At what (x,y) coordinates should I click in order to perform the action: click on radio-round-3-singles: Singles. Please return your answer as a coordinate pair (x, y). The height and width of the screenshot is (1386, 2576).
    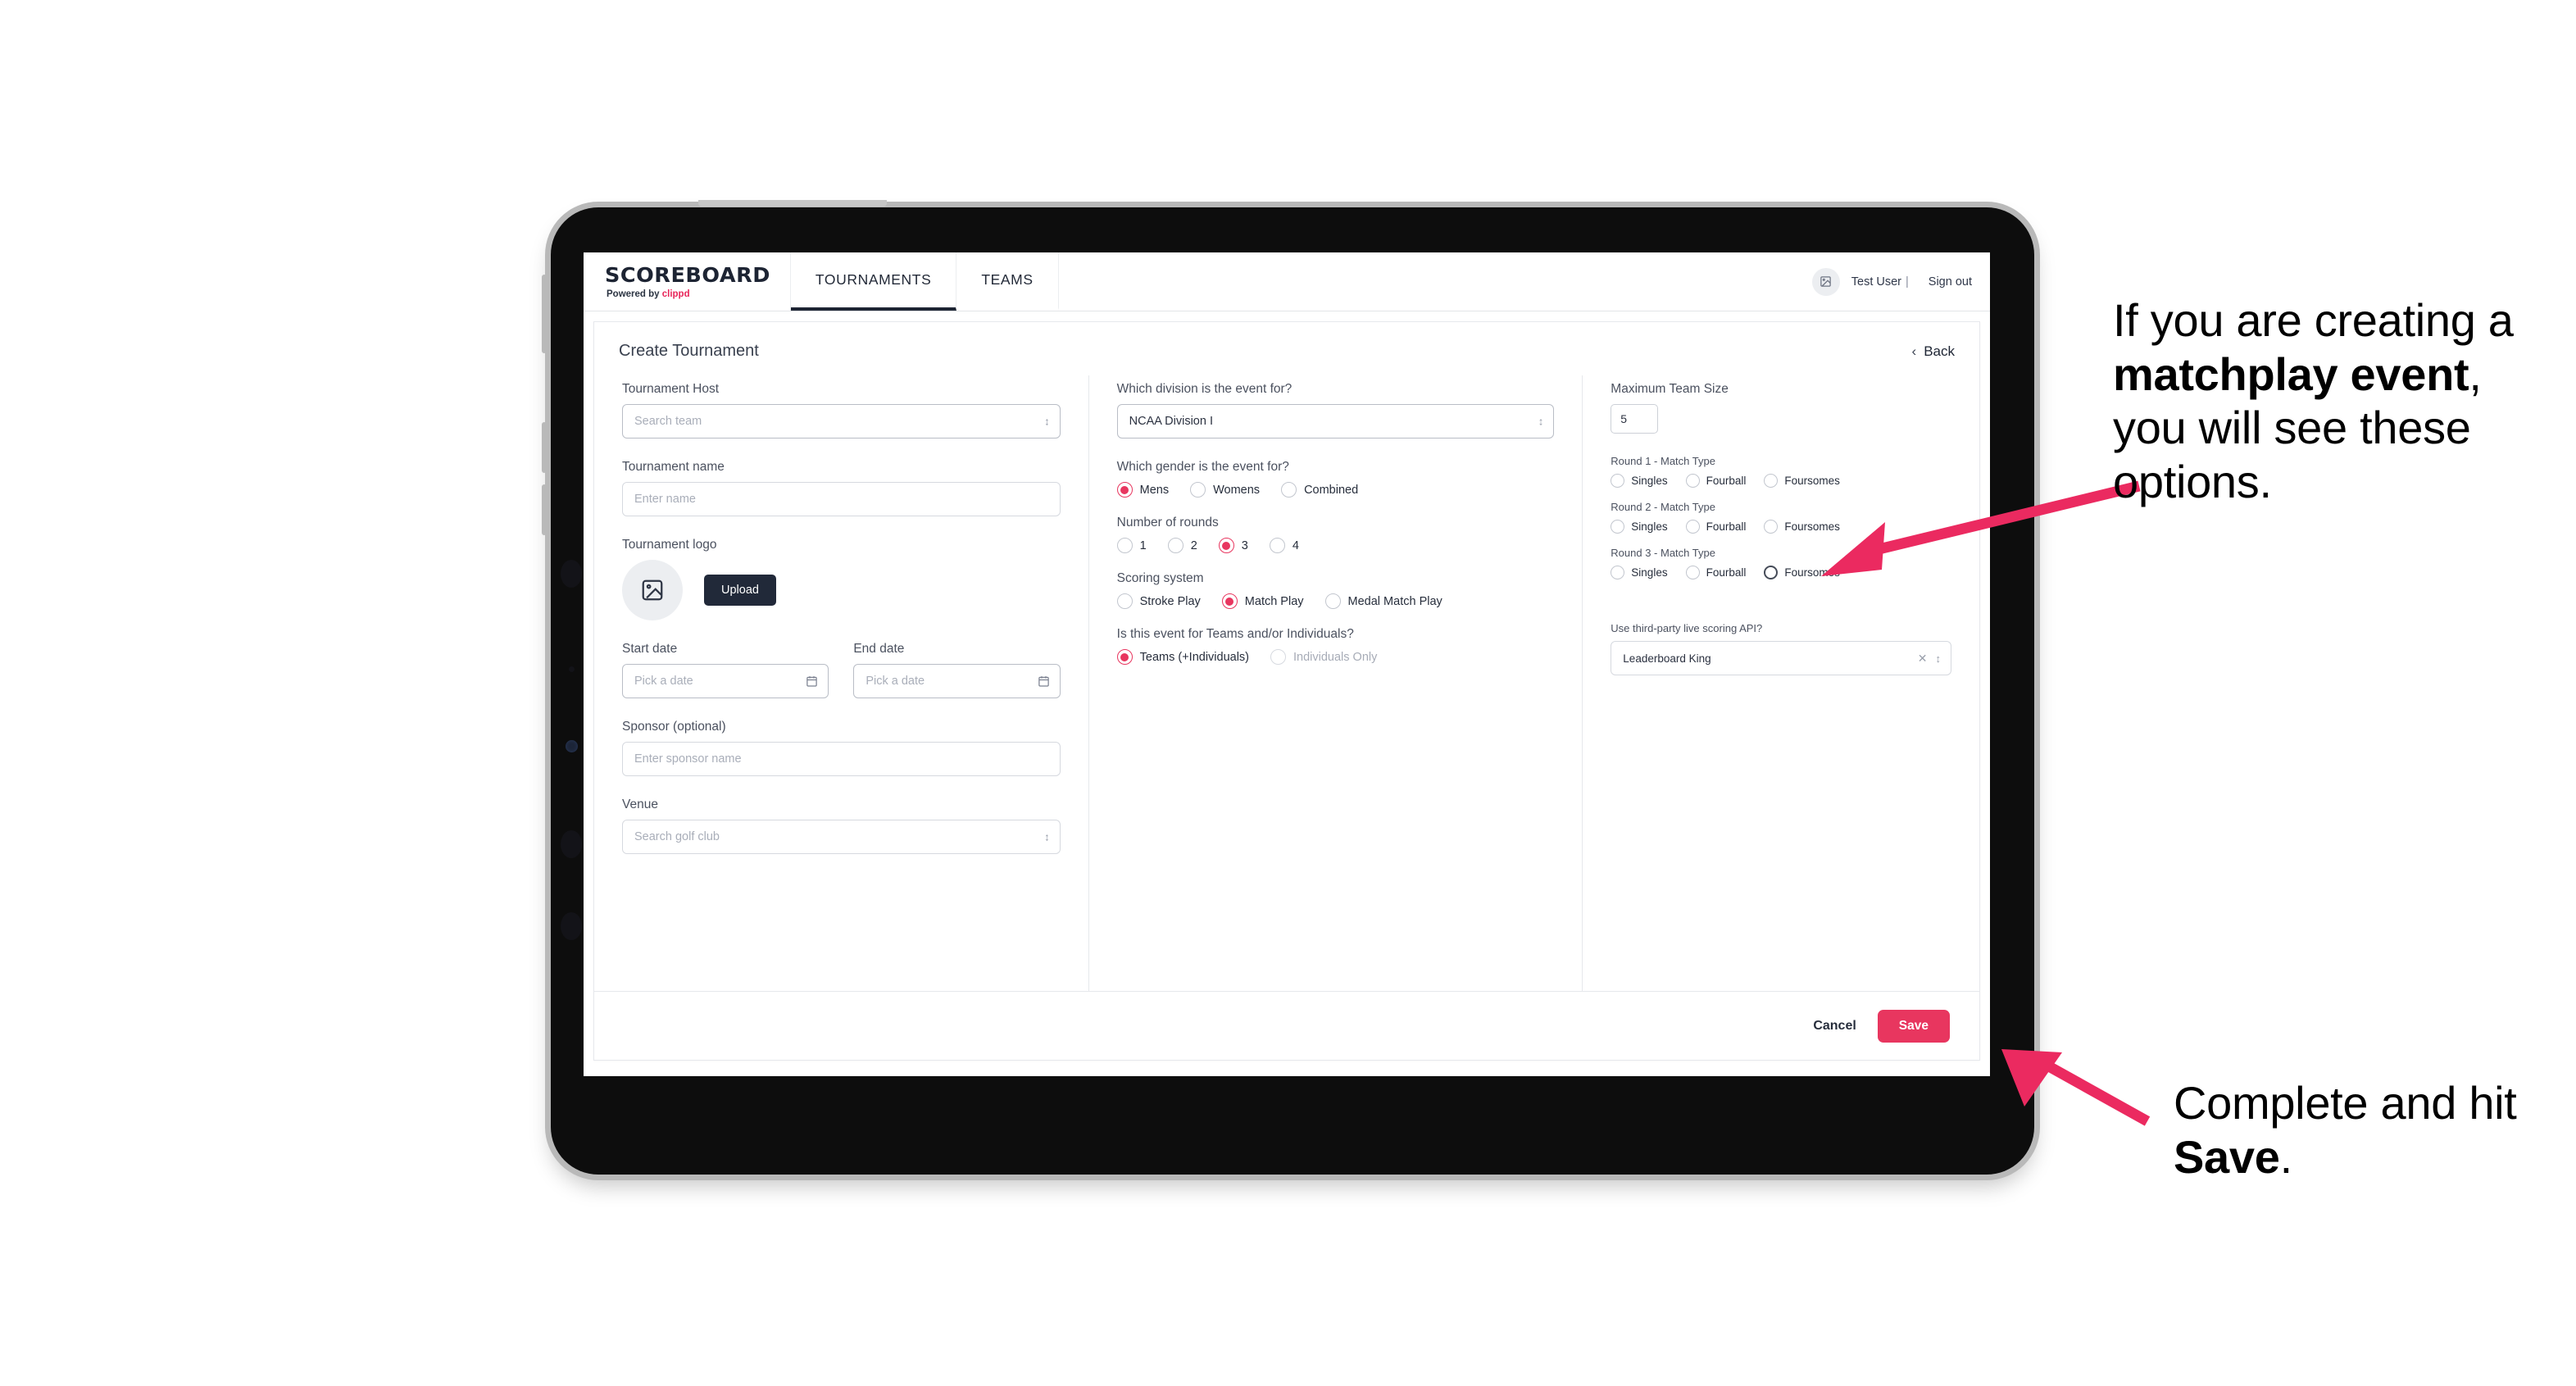
    Looking at the image, I should click on (1639, 572).